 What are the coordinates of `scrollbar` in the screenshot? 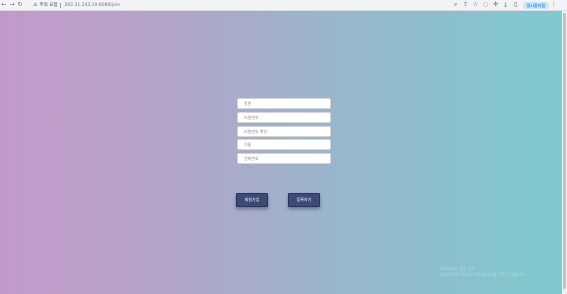 It's located at (564, 152).